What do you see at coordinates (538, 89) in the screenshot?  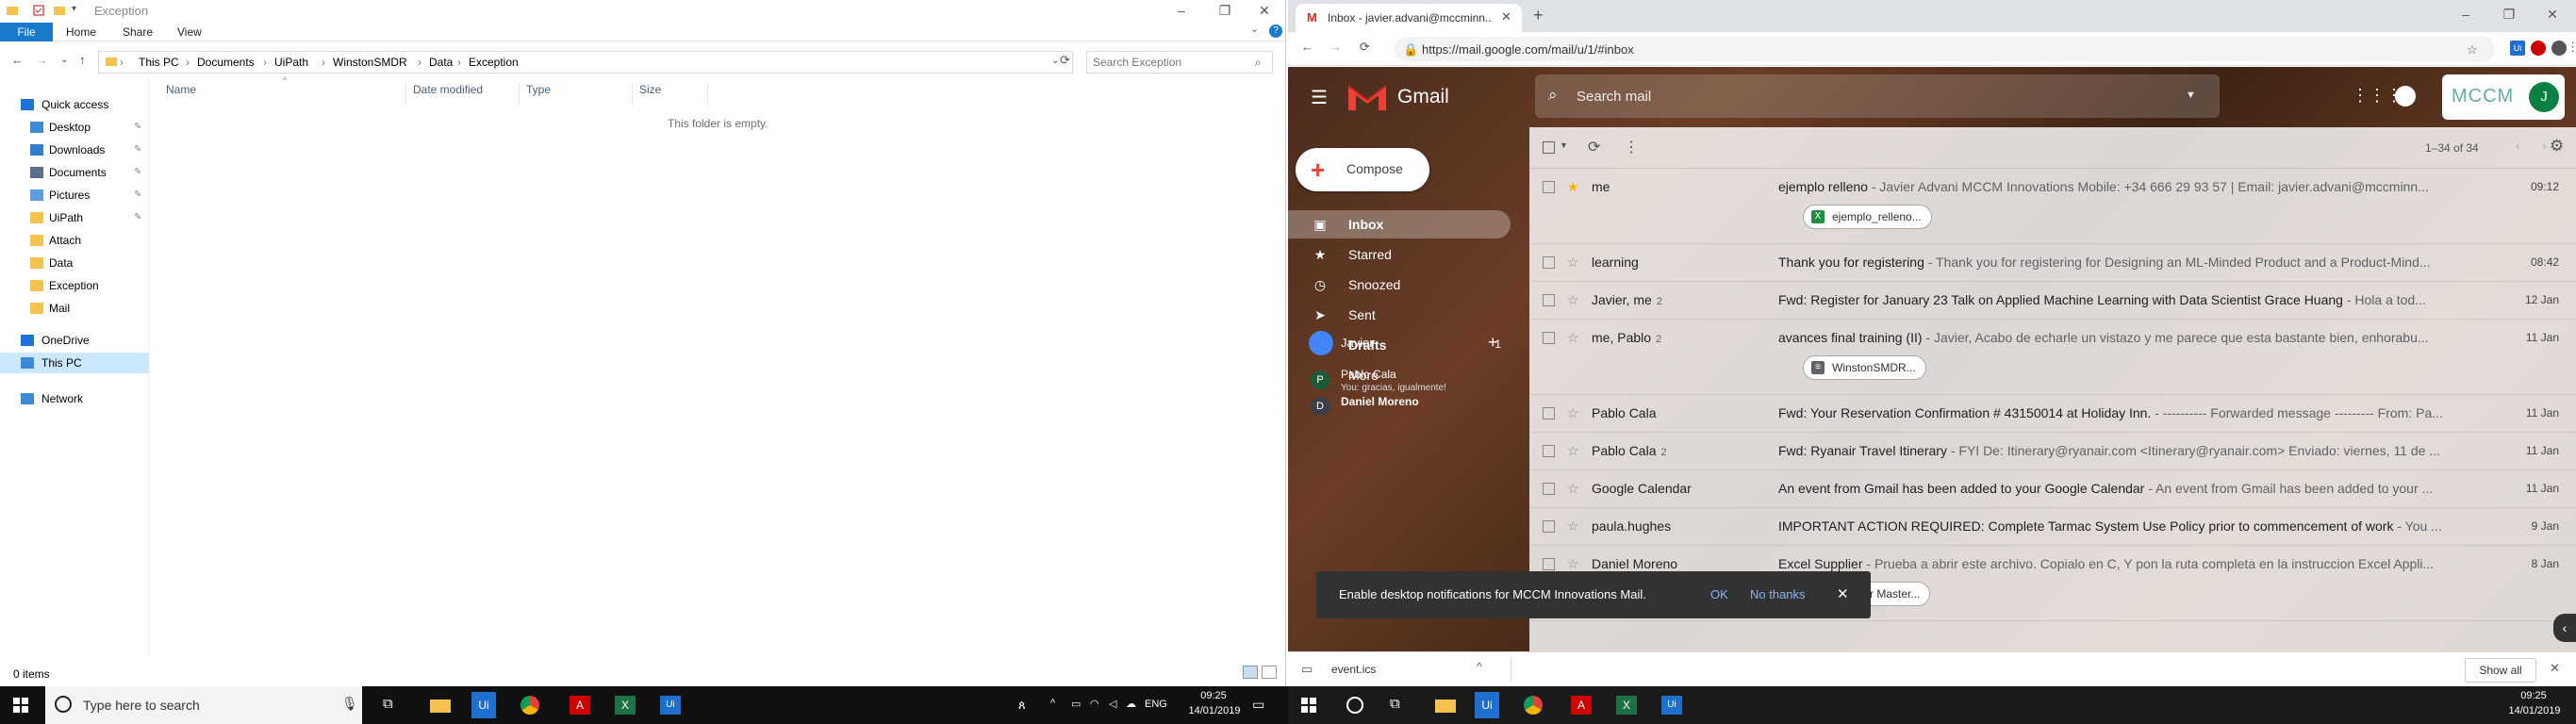 I see `column-type: Type` at bounding box center [538, 89].